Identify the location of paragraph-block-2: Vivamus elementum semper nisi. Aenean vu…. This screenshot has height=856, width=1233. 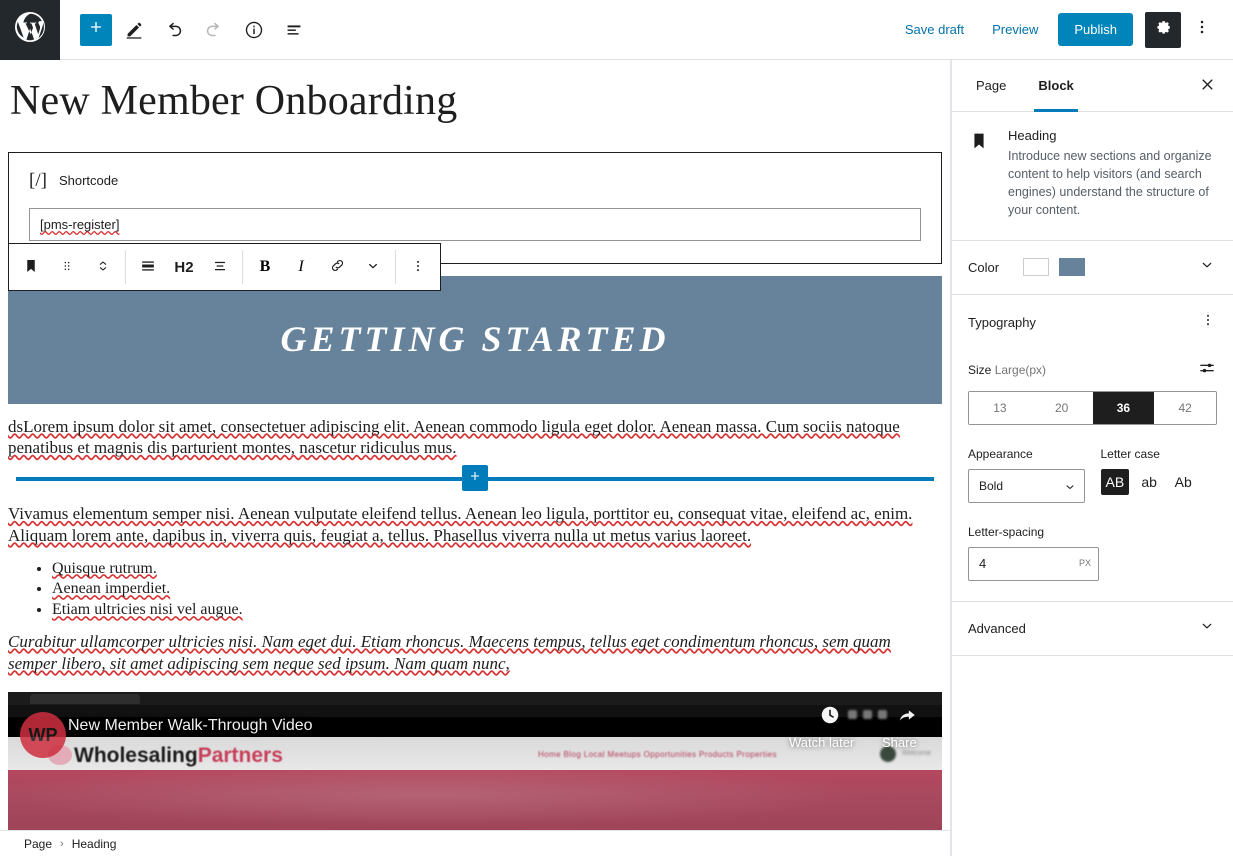
(475, 525).